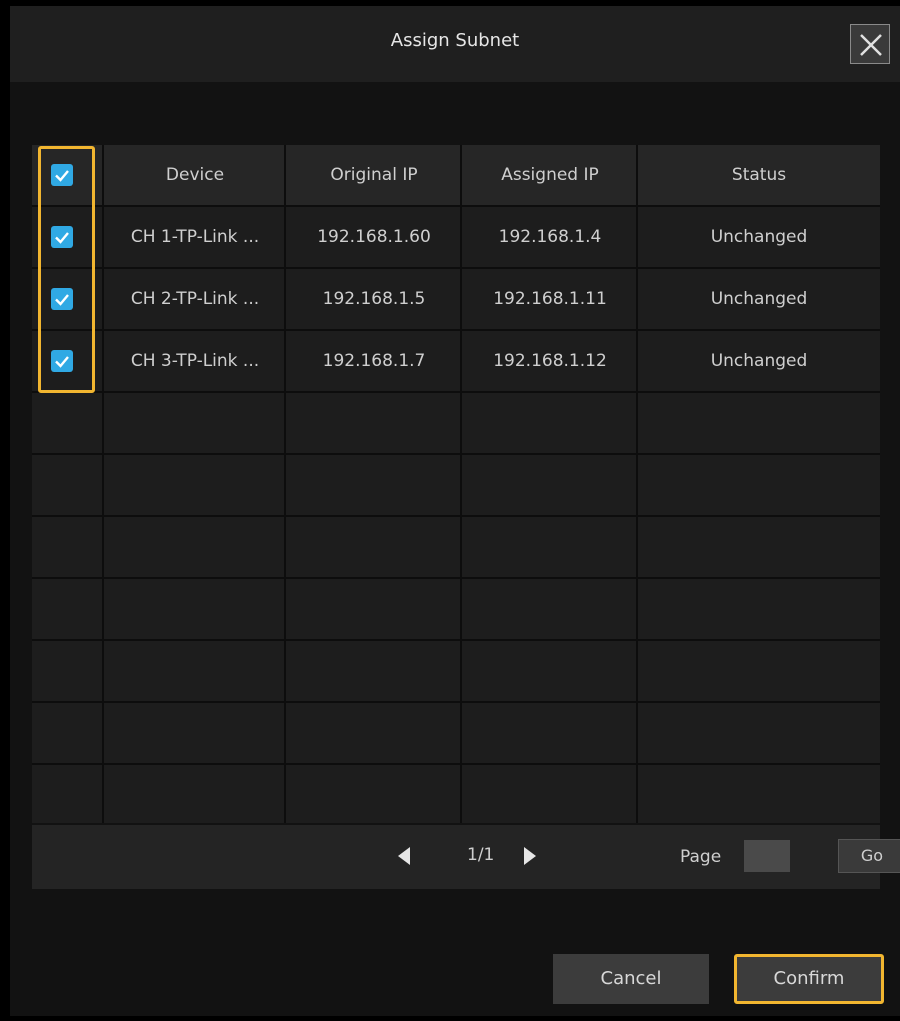  Describe the element at coordinates (374, 175) in the screenshot. I see `column-header-original-ip: Original IP` at that location.